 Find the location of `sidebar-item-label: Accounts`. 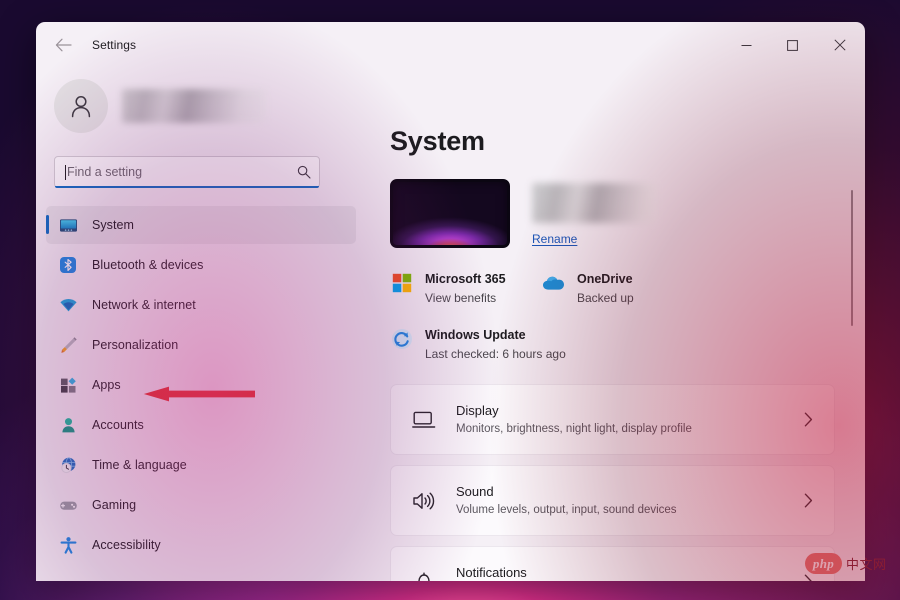

sidebar-item-label: Accounts is located at coordinates (118, 425).